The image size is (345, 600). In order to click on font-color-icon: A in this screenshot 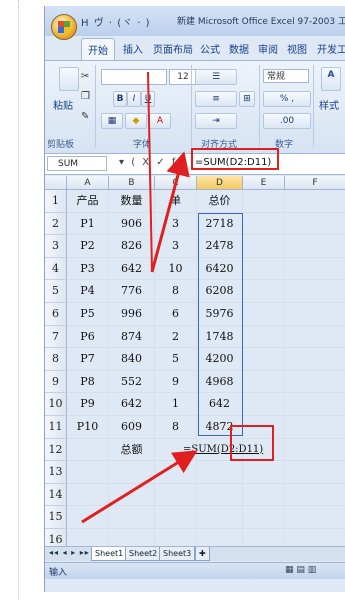, I will do `click(160, 121)`.